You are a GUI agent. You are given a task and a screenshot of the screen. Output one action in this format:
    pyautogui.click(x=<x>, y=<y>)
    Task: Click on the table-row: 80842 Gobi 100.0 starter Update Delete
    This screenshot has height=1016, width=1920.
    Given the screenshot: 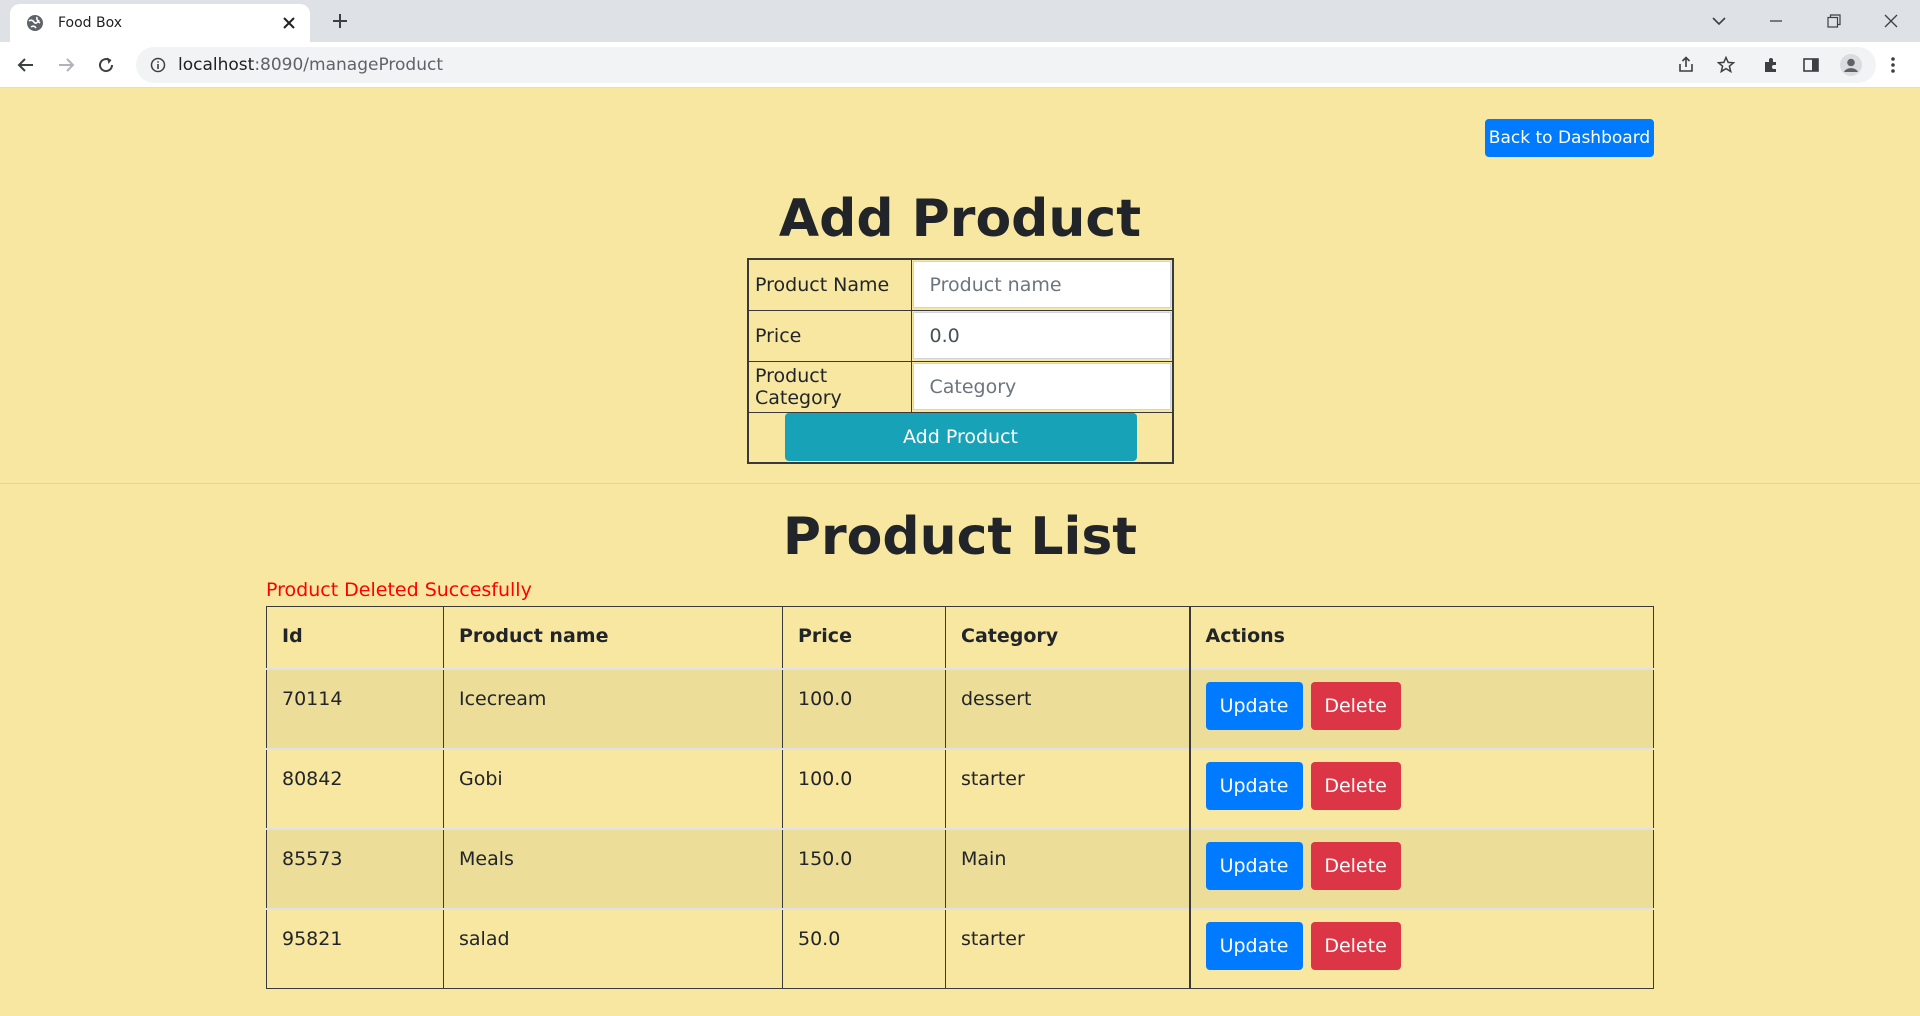 What is the action you would take?
    pyautogui.click(x=960, y=788)
    